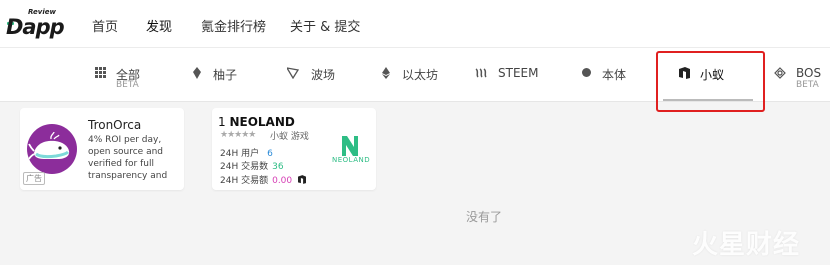 This screenshot has height=265, width=830. I want to click on nav-ranking: 氪金排行榜, so click(233, 25).